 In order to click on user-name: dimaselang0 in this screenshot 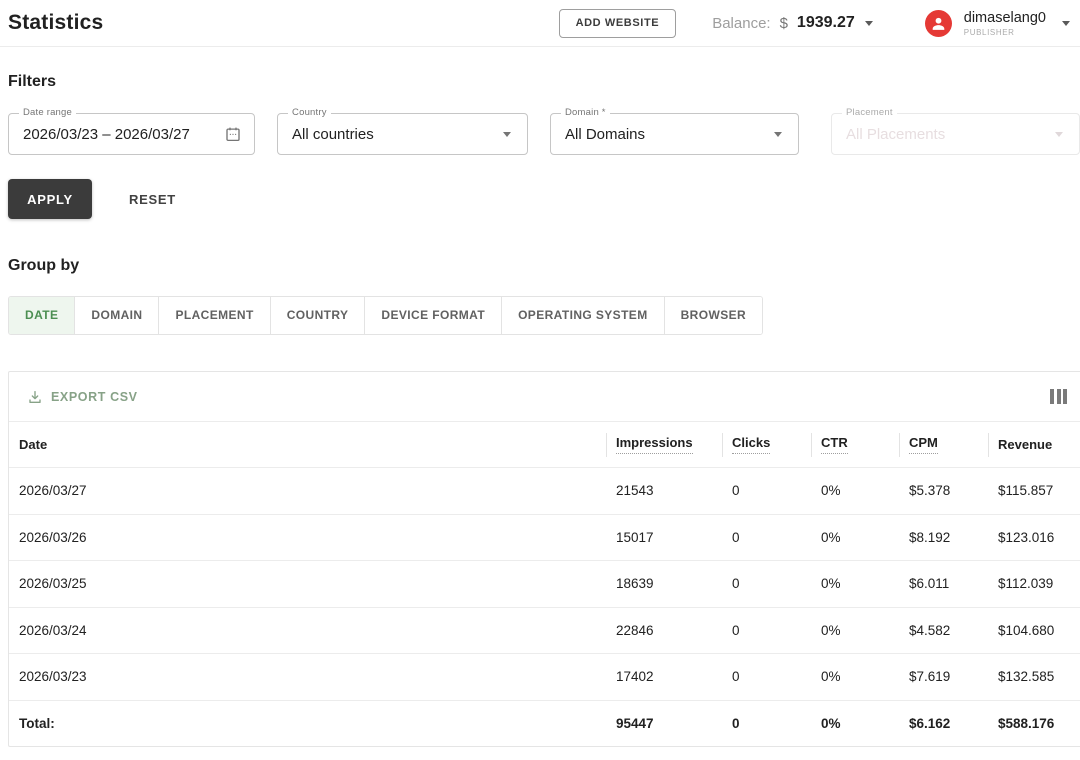, I will do `click(1004, 17)`.